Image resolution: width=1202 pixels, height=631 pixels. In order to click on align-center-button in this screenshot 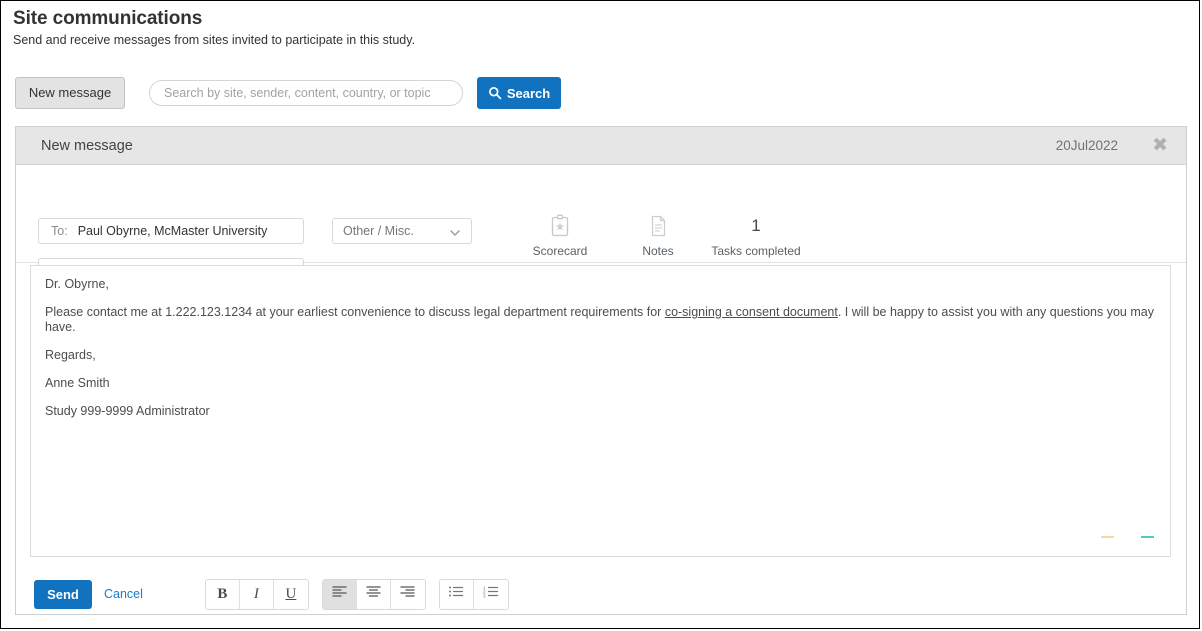, I will do `click(373, 594)`.